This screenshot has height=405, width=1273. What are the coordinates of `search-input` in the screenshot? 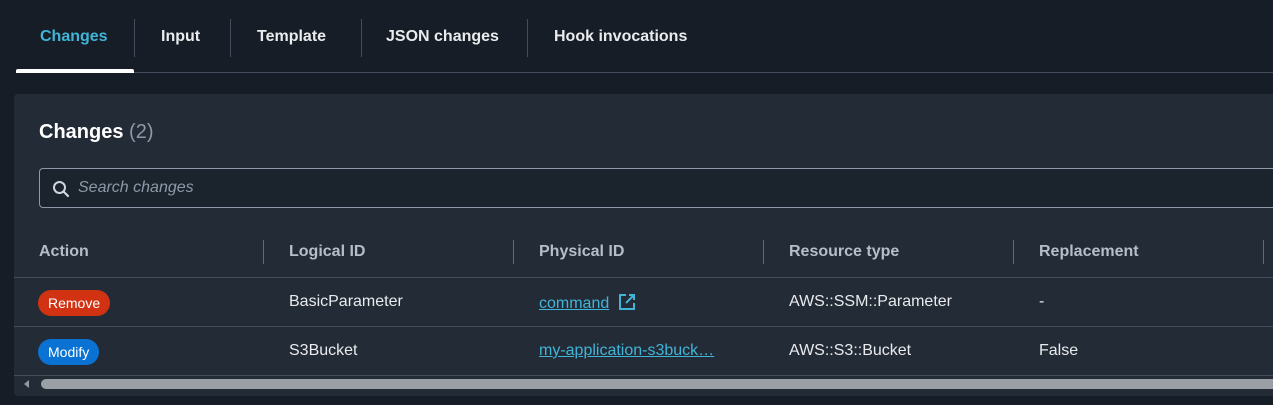 It's located at (528, 188).